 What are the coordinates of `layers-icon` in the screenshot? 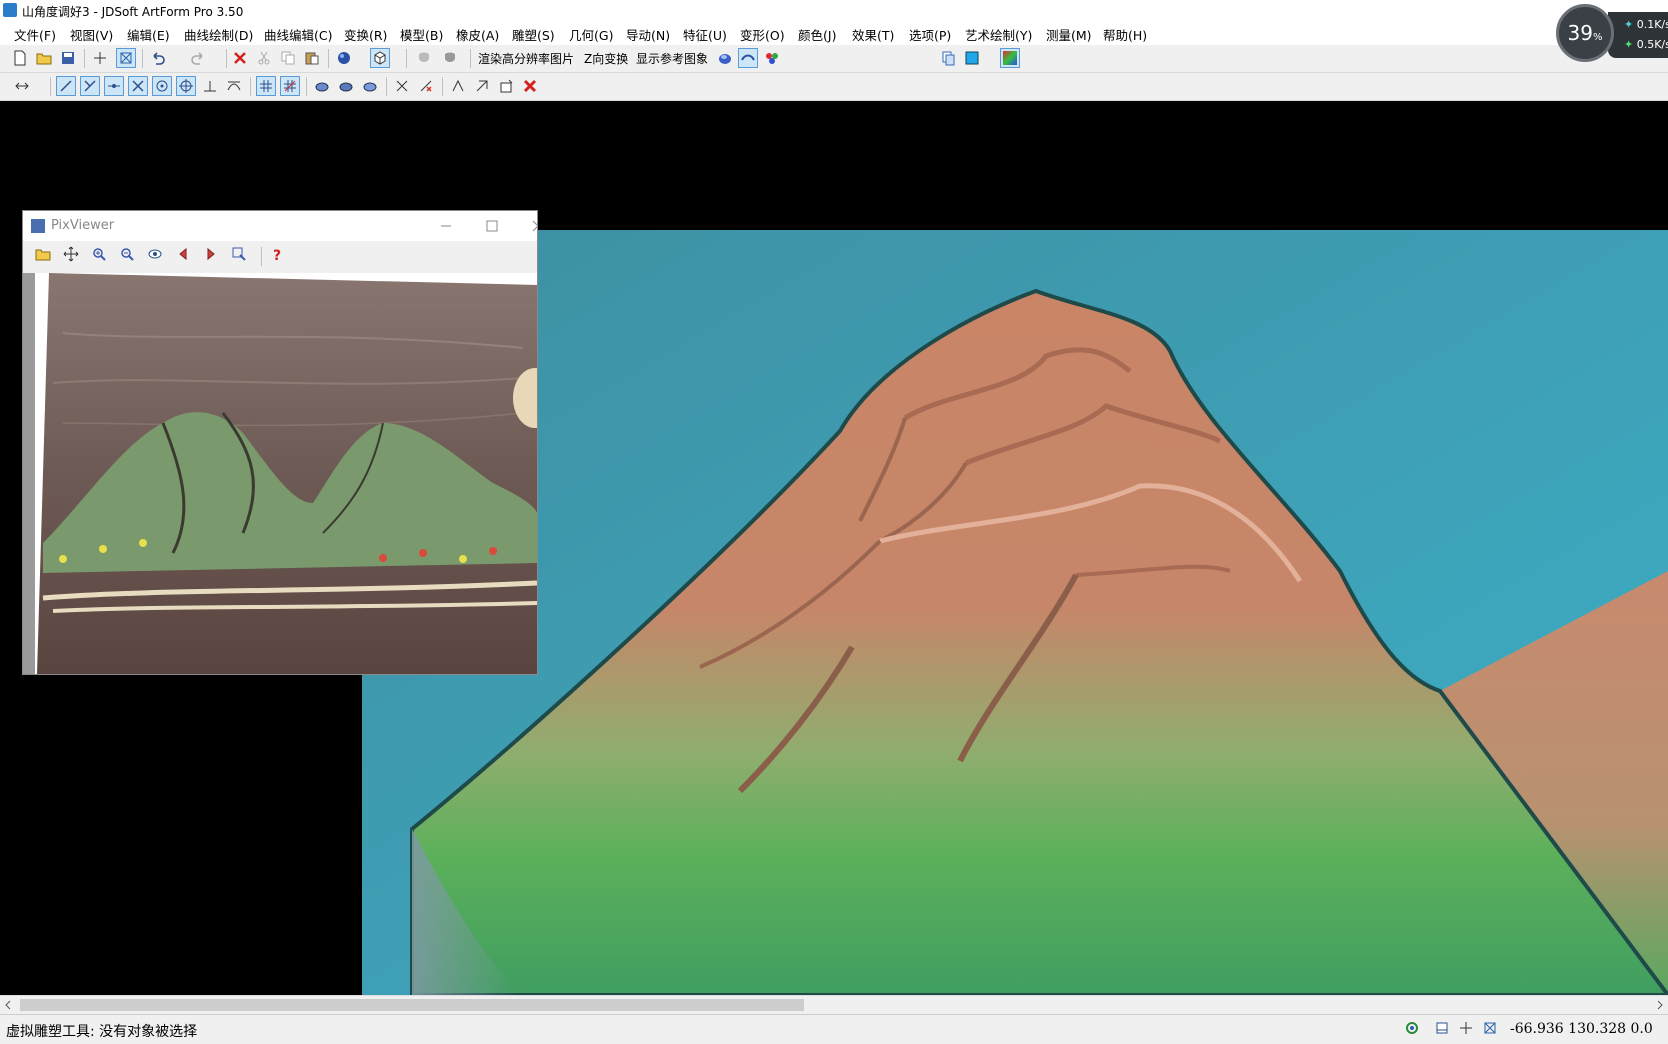 It's located at (948, 58).